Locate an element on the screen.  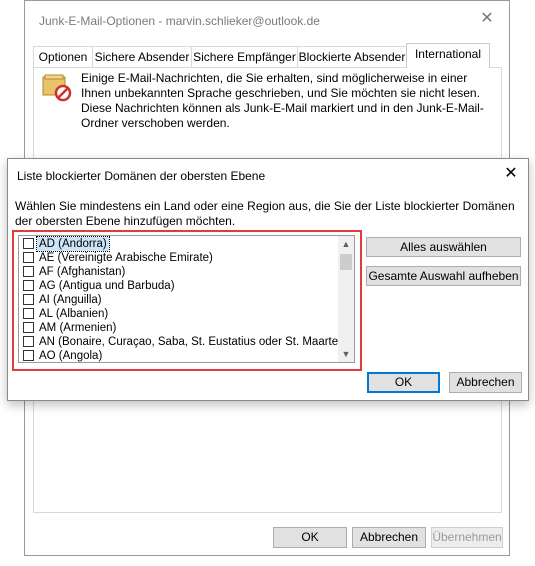
scroll-thumb is located at coordinates (346, 262).